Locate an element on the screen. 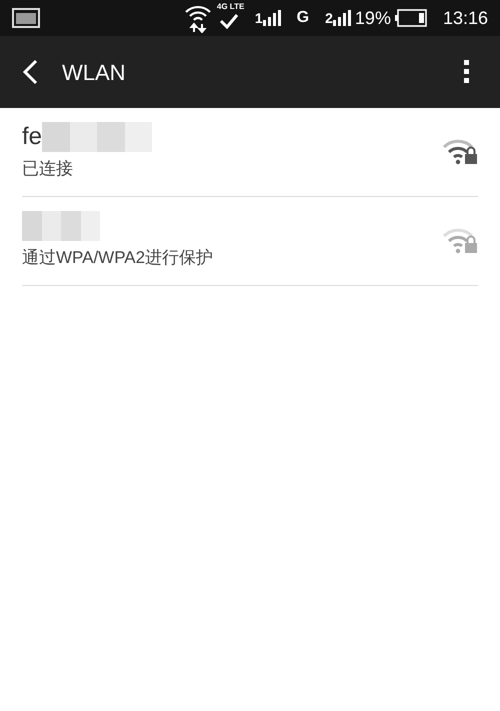 This screenshot has width=500, height=711. network-item: 通过WPA/WPA2进行保护 is located at coordinates (250, 241).